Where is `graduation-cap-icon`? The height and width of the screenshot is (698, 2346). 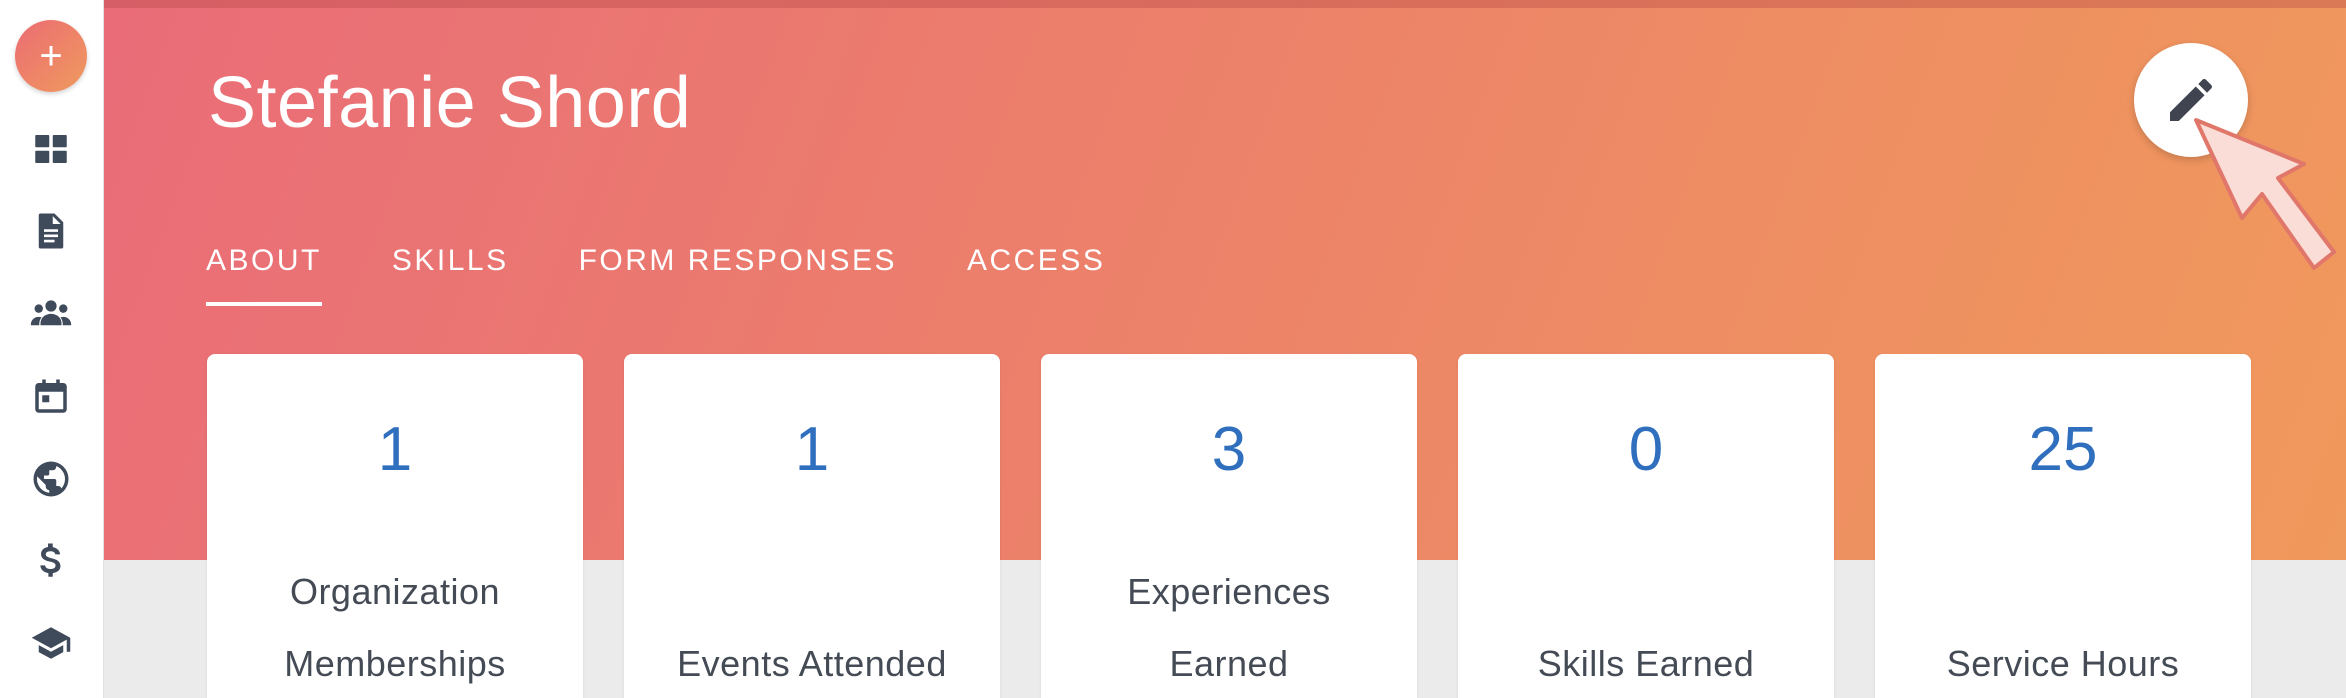 graduation-cap-icon is located at coordinates (51, 643).